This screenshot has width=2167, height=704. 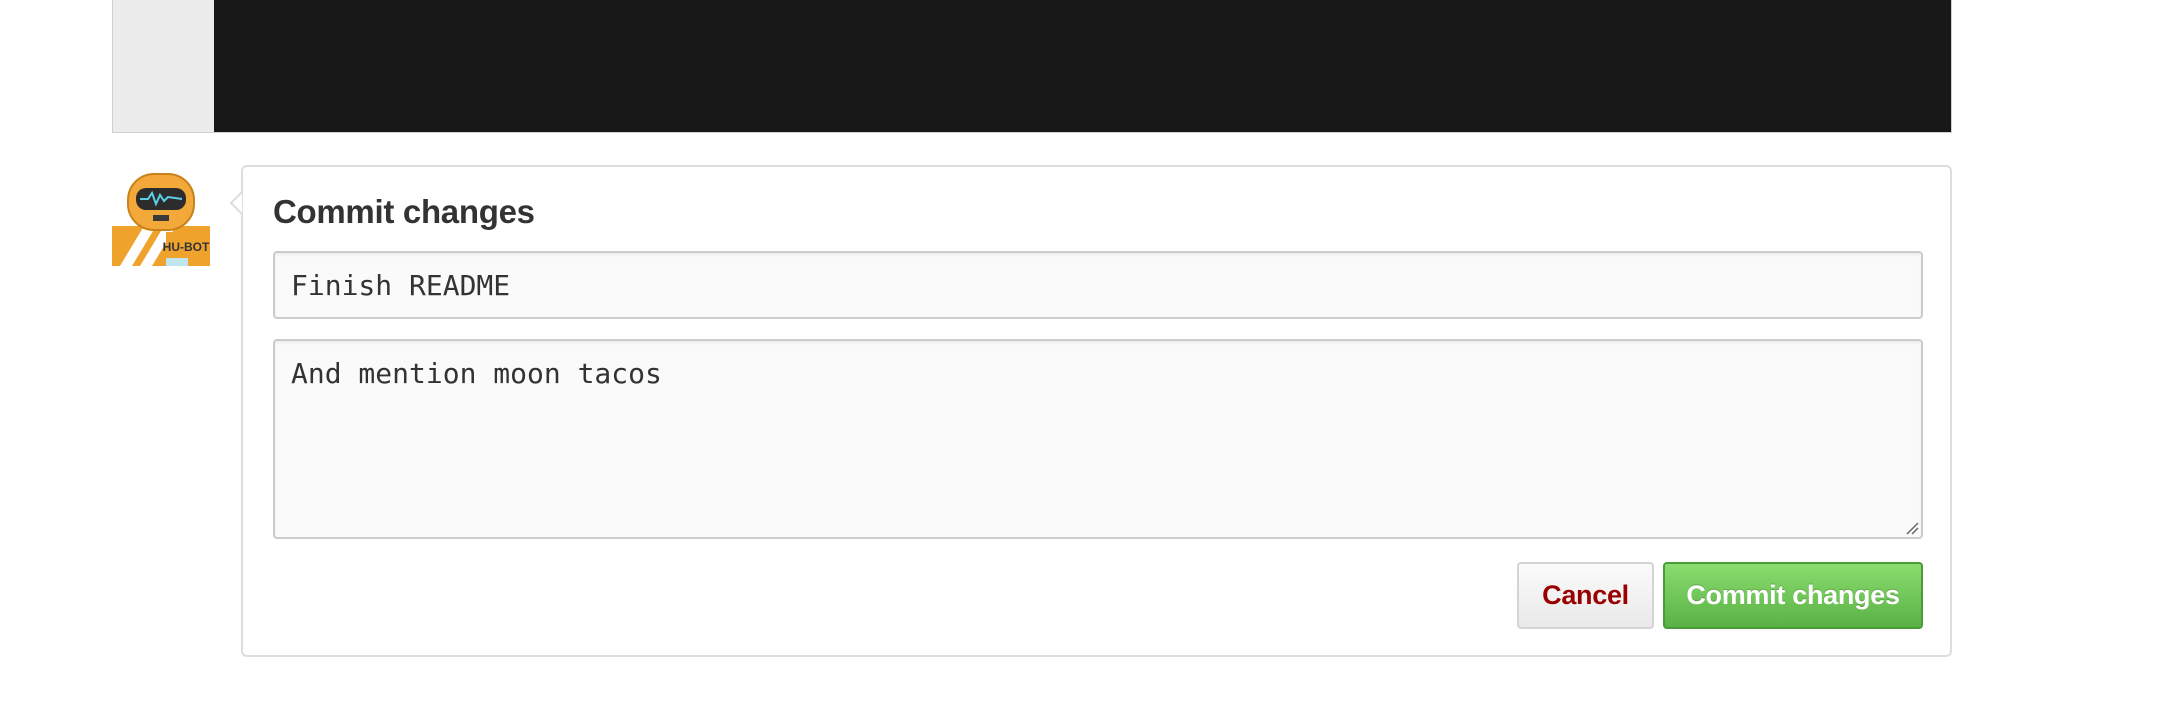 I want to click on panel-pointer, so click(x=241, y=203).